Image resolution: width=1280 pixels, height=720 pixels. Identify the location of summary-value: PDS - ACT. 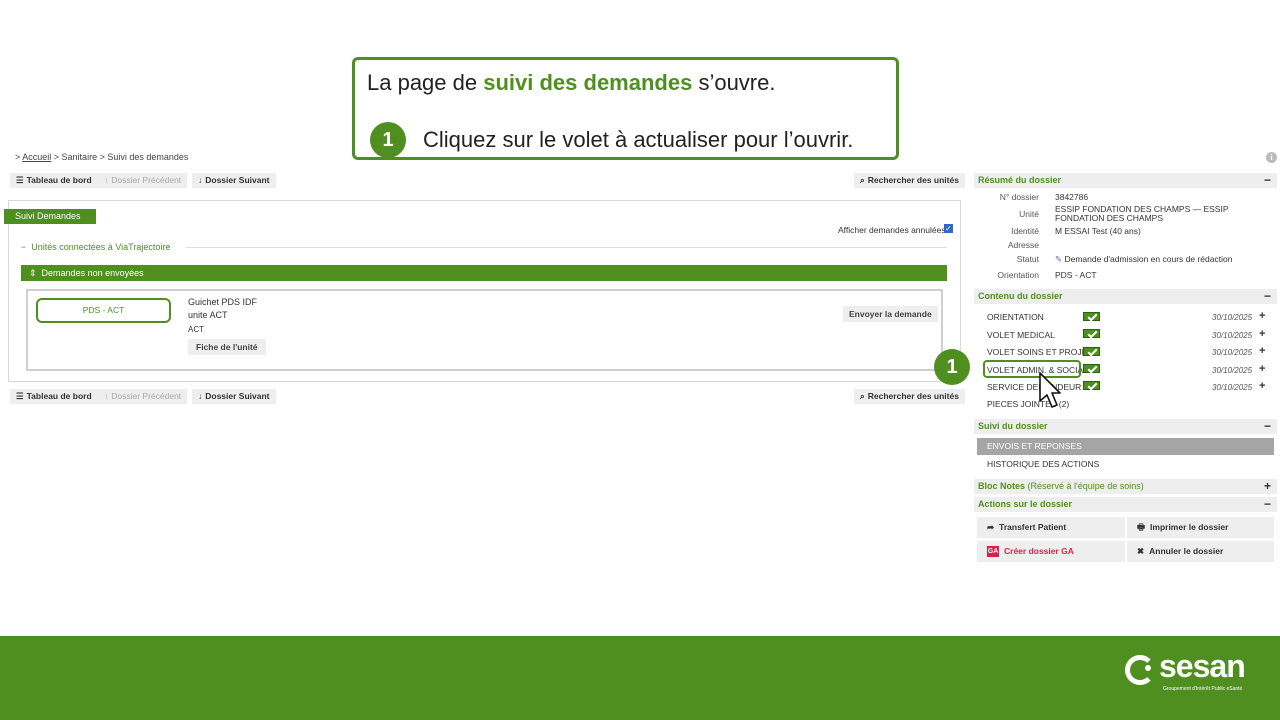
(1076, 275).